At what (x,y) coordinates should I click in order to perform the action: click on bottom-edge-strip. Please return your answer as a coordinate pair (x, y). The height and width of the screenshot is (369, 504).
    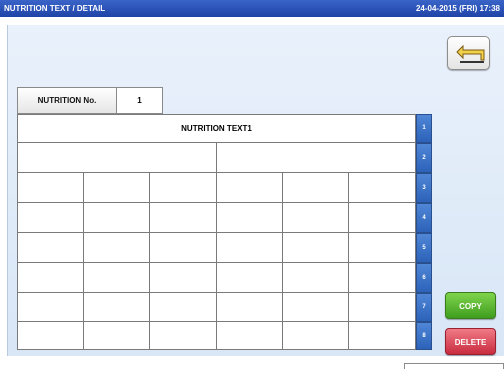
    Looking at the image, I should click on (454, 366).